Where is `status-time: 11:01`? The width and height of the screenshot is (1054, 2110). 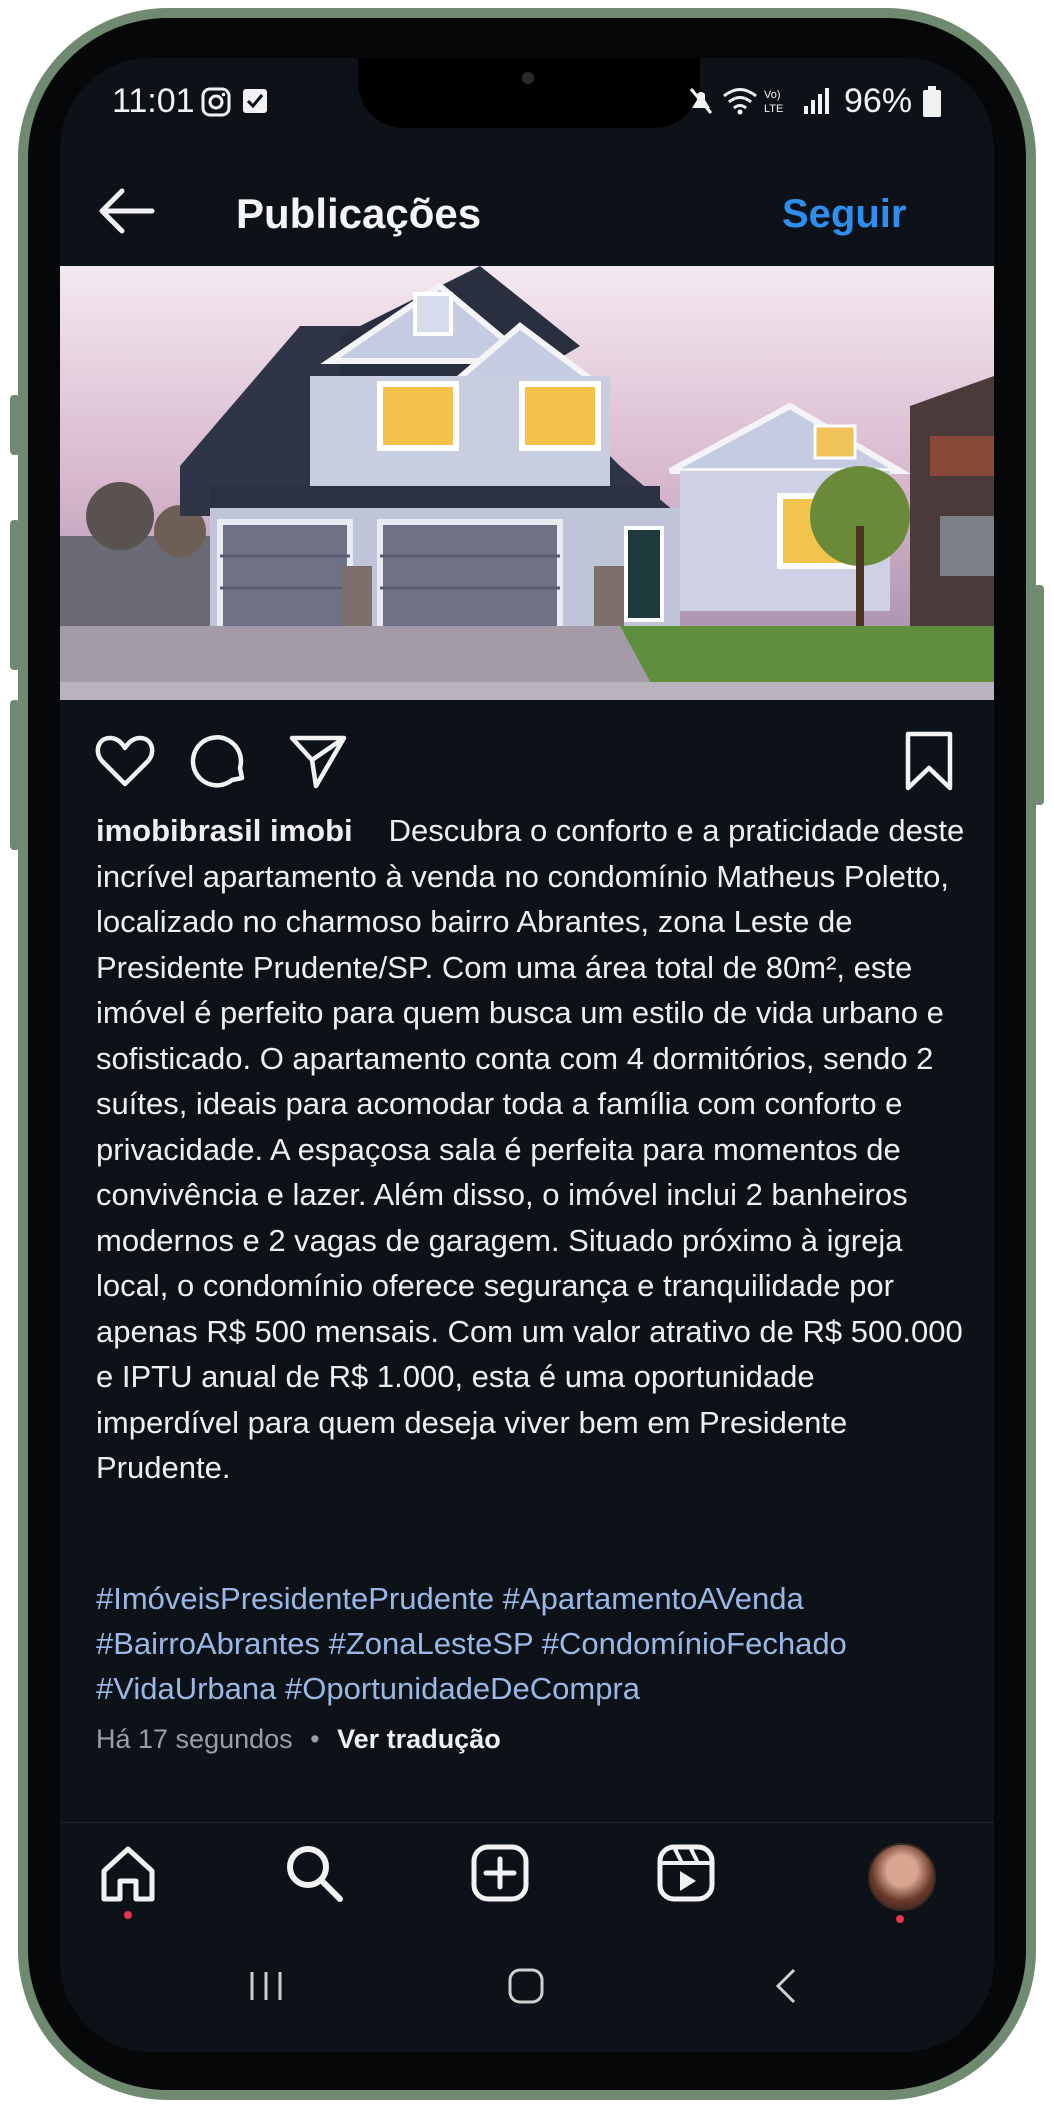
status-time: 11:01 is located at coordinates (153, 101).